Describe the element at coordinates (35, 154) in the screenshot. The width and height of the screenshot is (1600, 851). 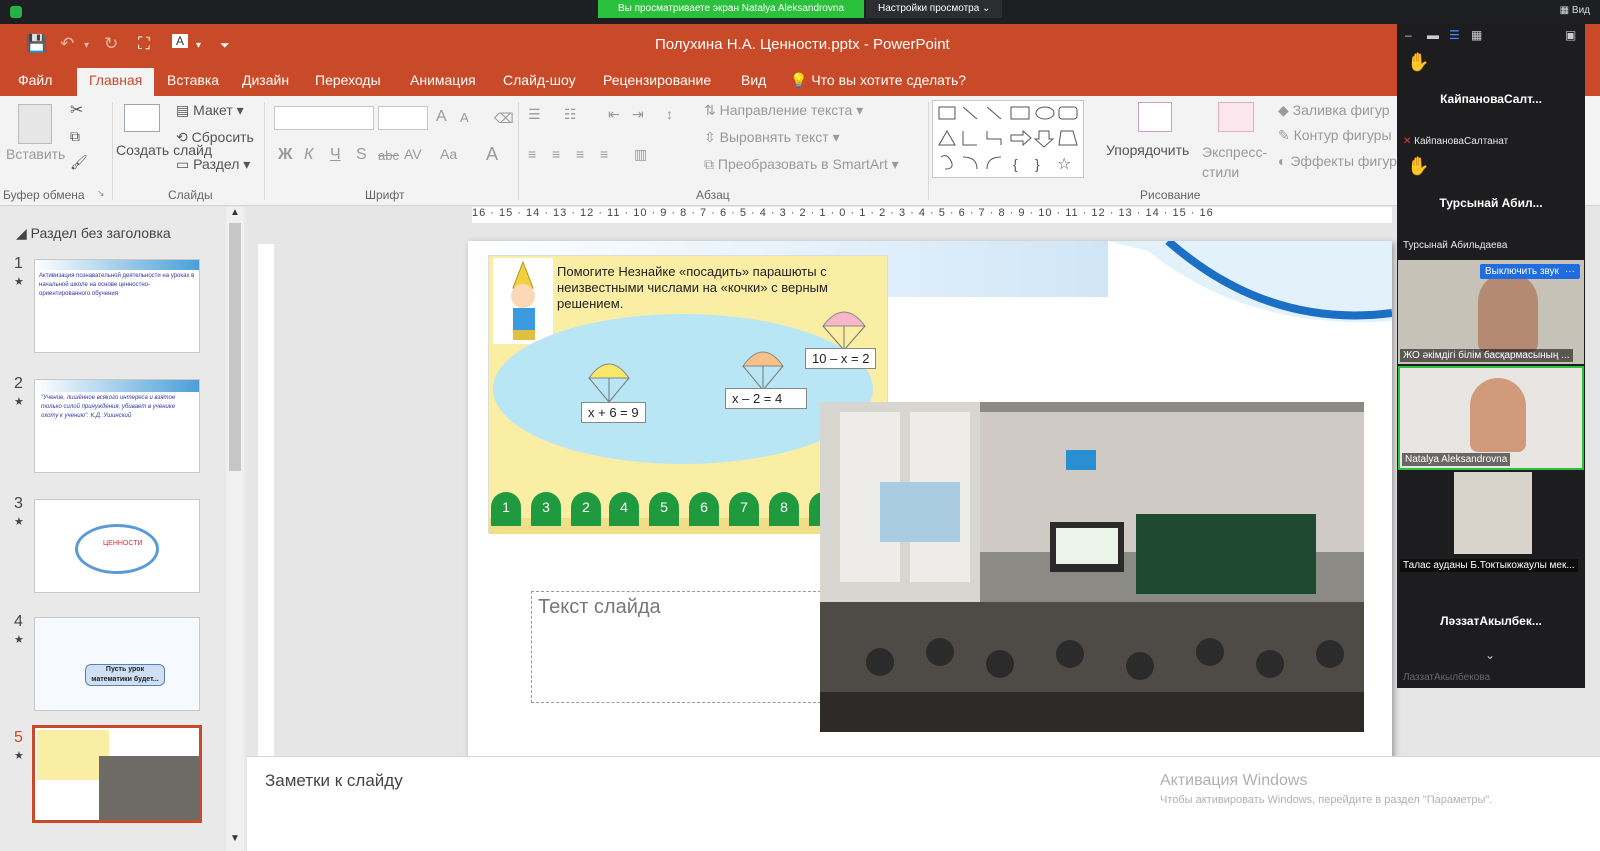
I see `paste-button: Вставить` at that location.